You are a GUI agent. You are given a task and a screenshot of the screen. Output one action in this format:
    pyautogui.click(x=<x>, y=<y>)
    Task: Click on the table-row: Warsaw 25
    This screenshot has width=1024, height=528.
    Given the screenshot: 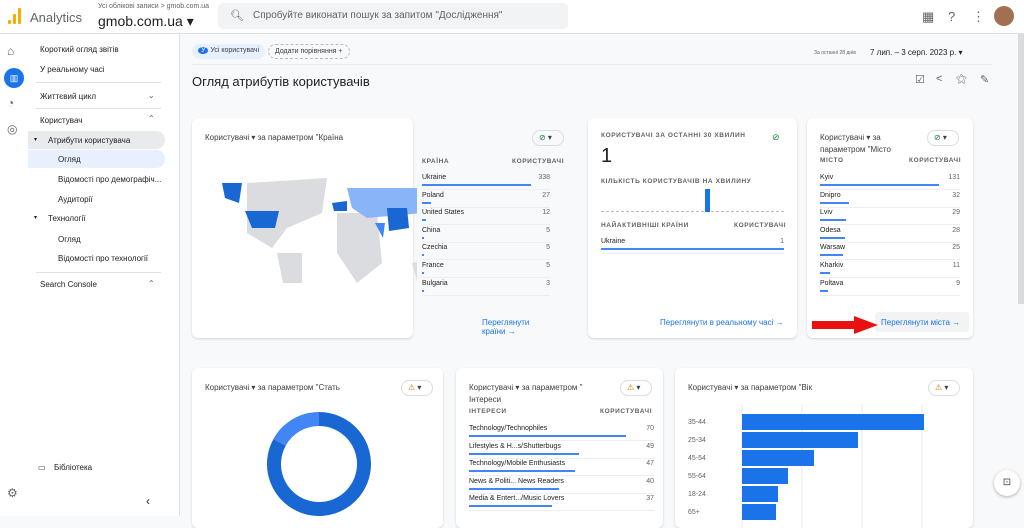 What is the action you would take?
    pyautogui.click(x=890, y=251)
    